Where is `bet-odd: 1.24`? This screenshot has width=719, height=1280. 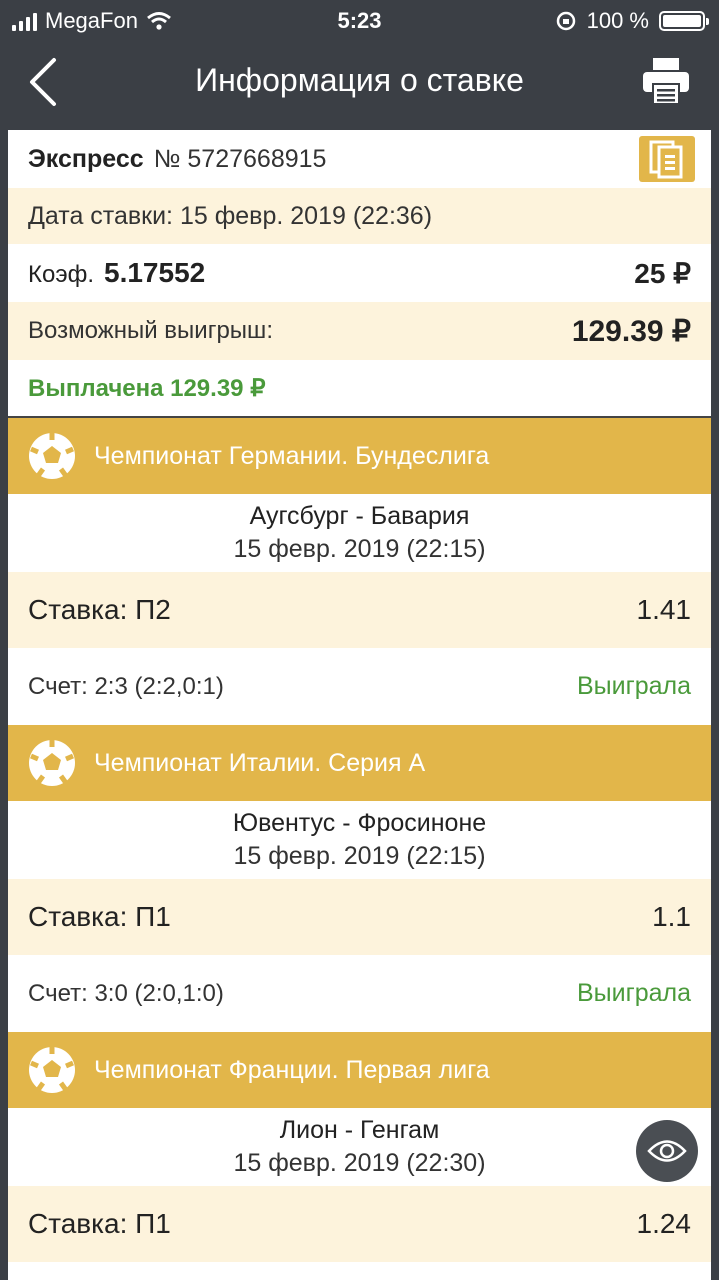
bet-odd: 1.24 is located at coordinates (664, 1223).